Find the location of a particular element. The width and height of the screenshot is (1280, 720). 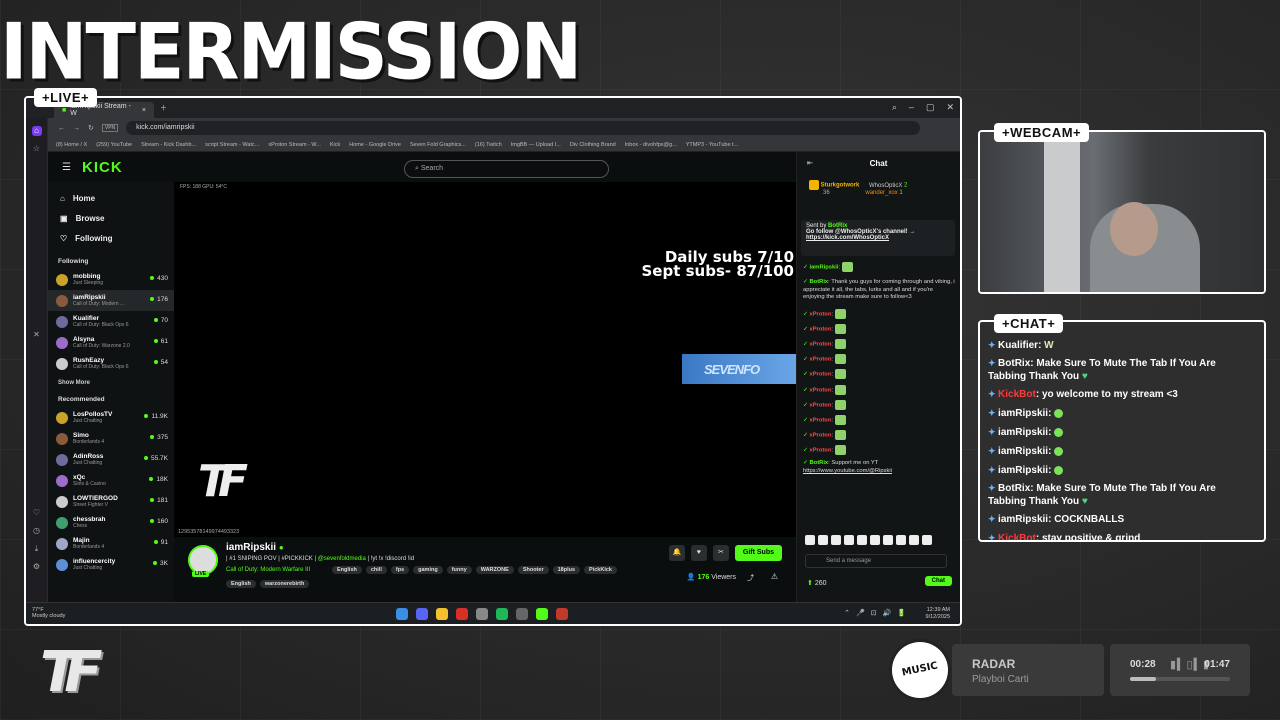

new-tab-icon: ＋ is located at coordinates (163, 108).